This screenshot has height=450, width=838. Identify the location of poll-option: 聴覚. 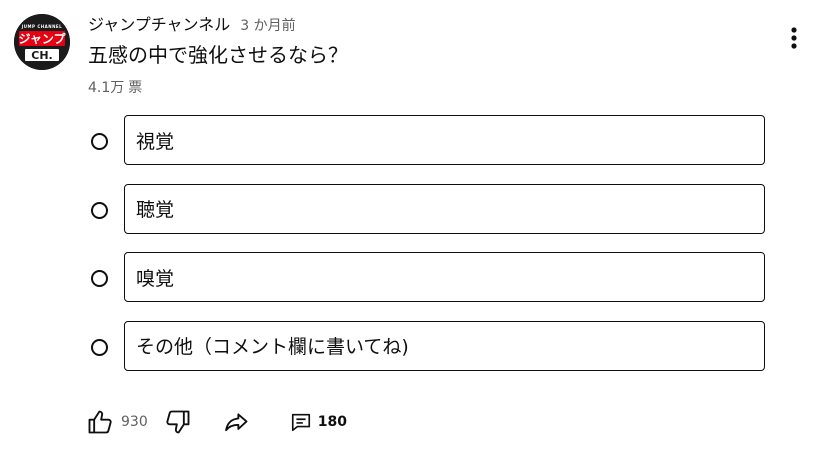
(428, 209).